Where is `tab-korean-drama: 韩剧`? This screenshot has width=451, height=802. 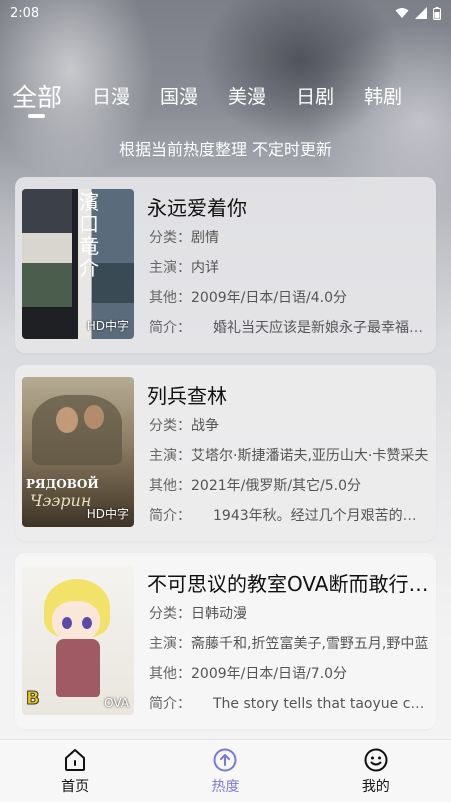 tab-korean-drama: 韩剧 is located at coordinates (383, 90).